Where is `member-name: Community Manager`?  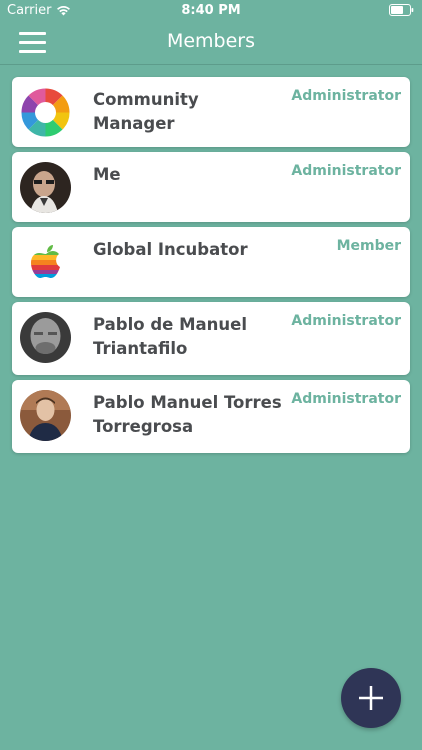
member-name: Community Manager is located at coordinates (146, 111).